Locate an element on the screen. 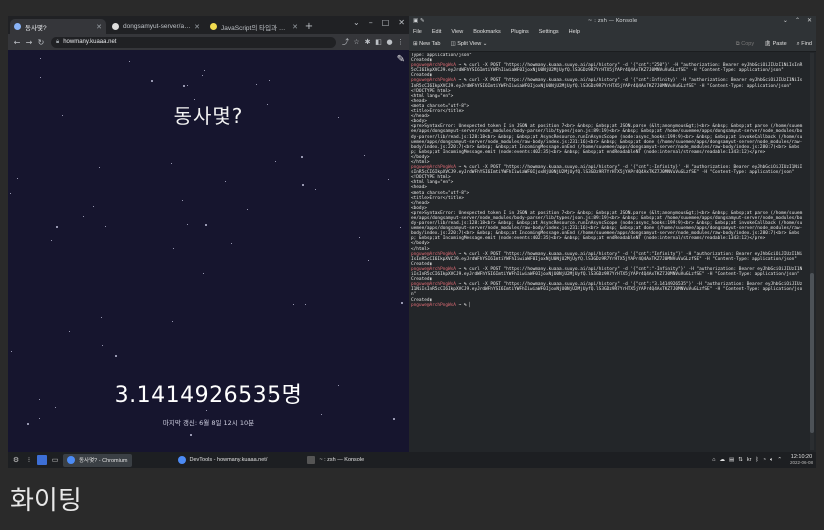  scrollbar is located at coordinates (812, 251).